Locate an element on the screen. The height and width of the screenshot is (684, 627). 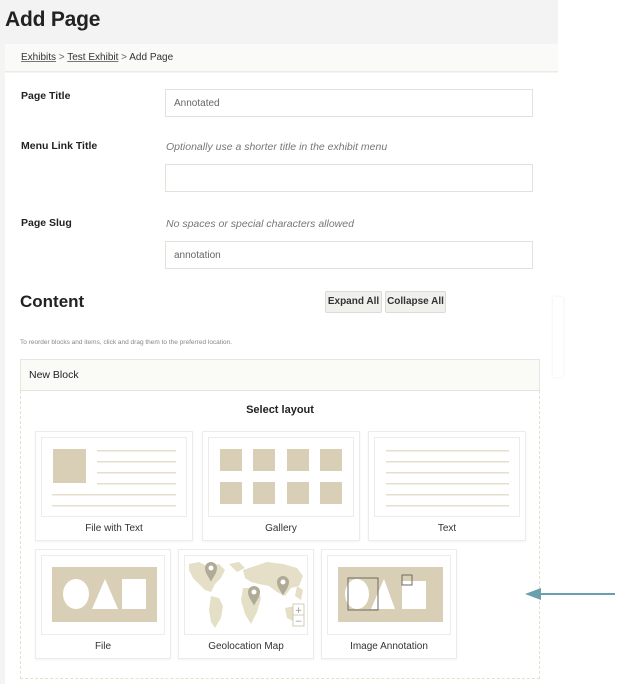
layout-option-text: Text is located at coordinates (447, 486).